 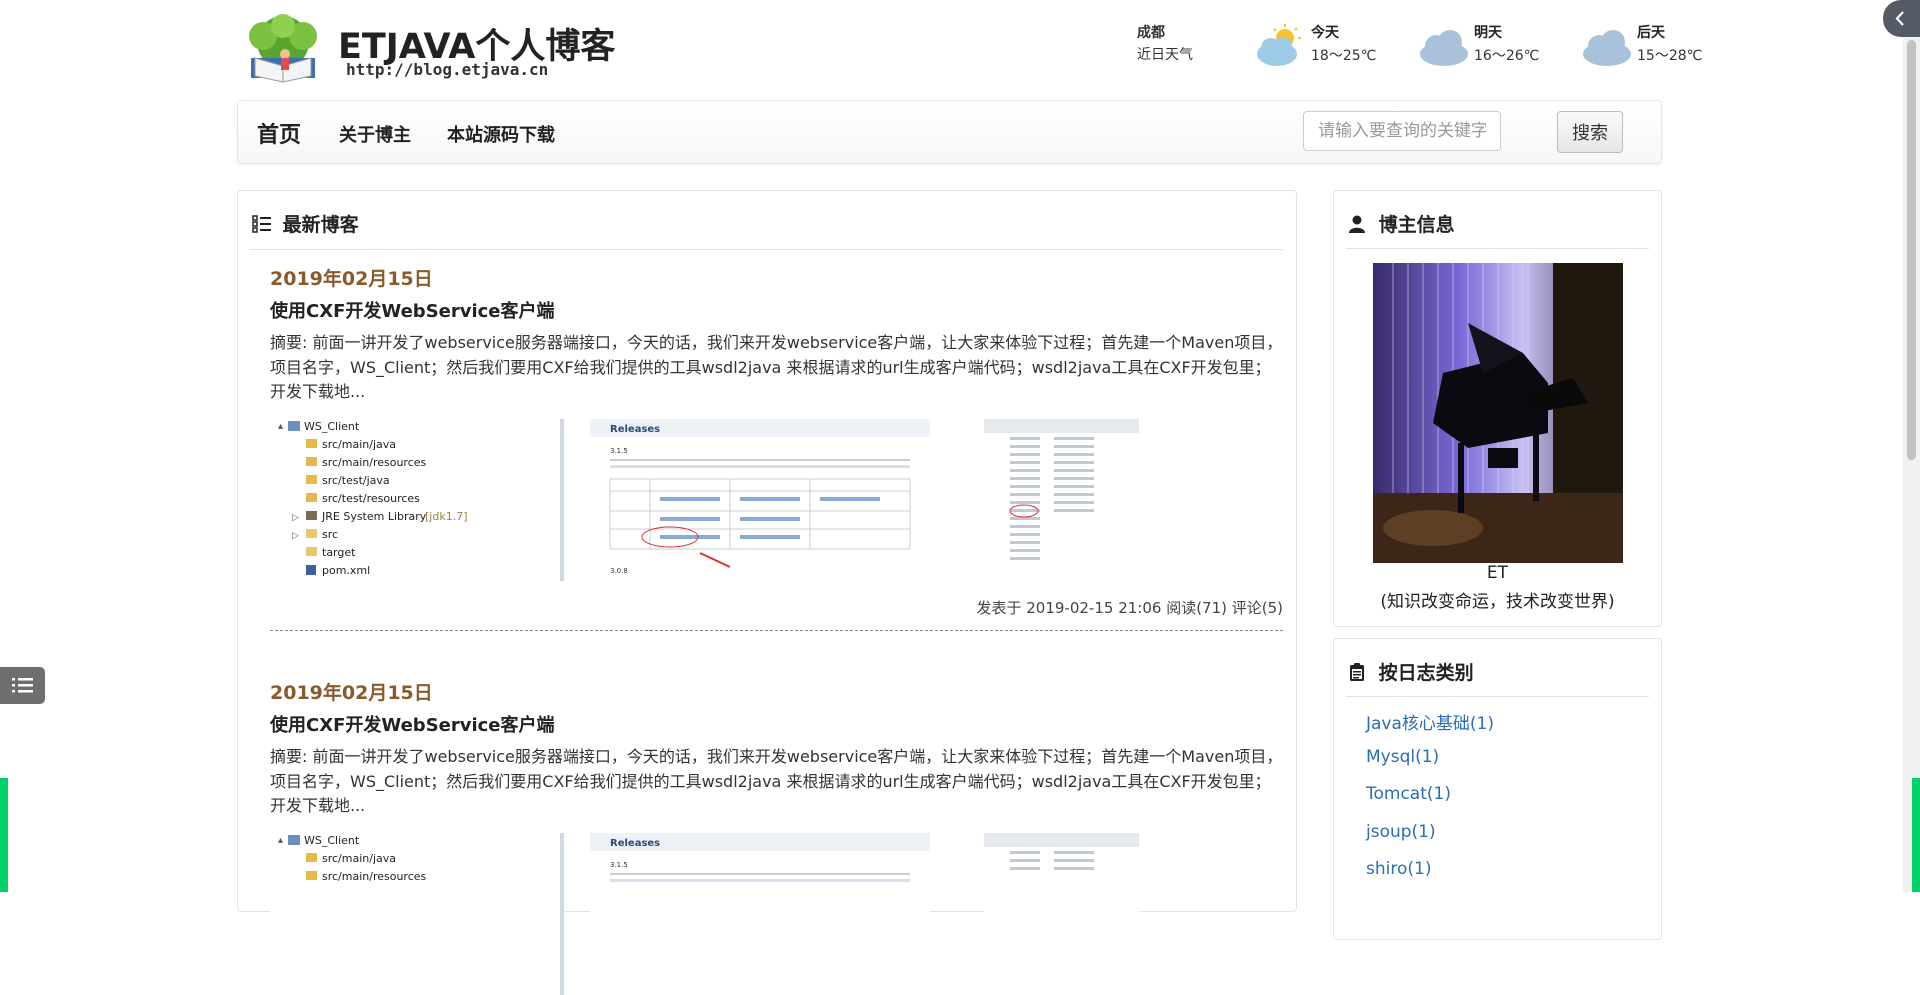 I want to click on latest-blogs-heading: 最新博客, so click(x=305, y=223).